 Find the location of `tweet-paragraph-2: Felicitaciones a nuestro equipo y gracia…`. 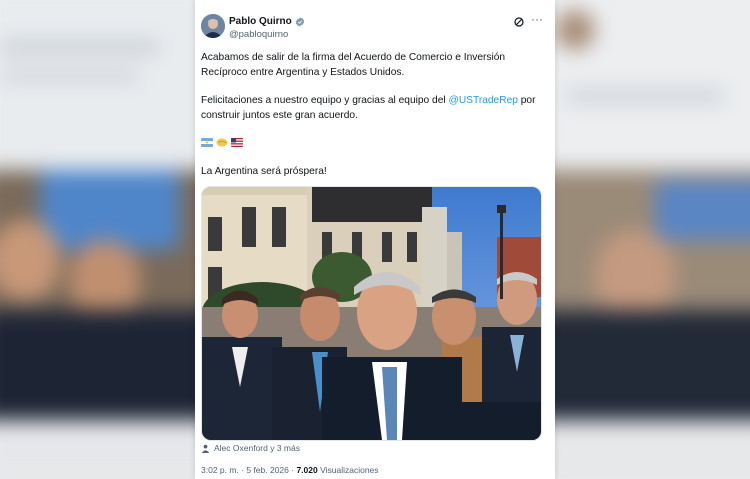

tweet-paragraph-2: Felicitaciones a nuestro equipo y gracia… is located at coordinates (371, 108).